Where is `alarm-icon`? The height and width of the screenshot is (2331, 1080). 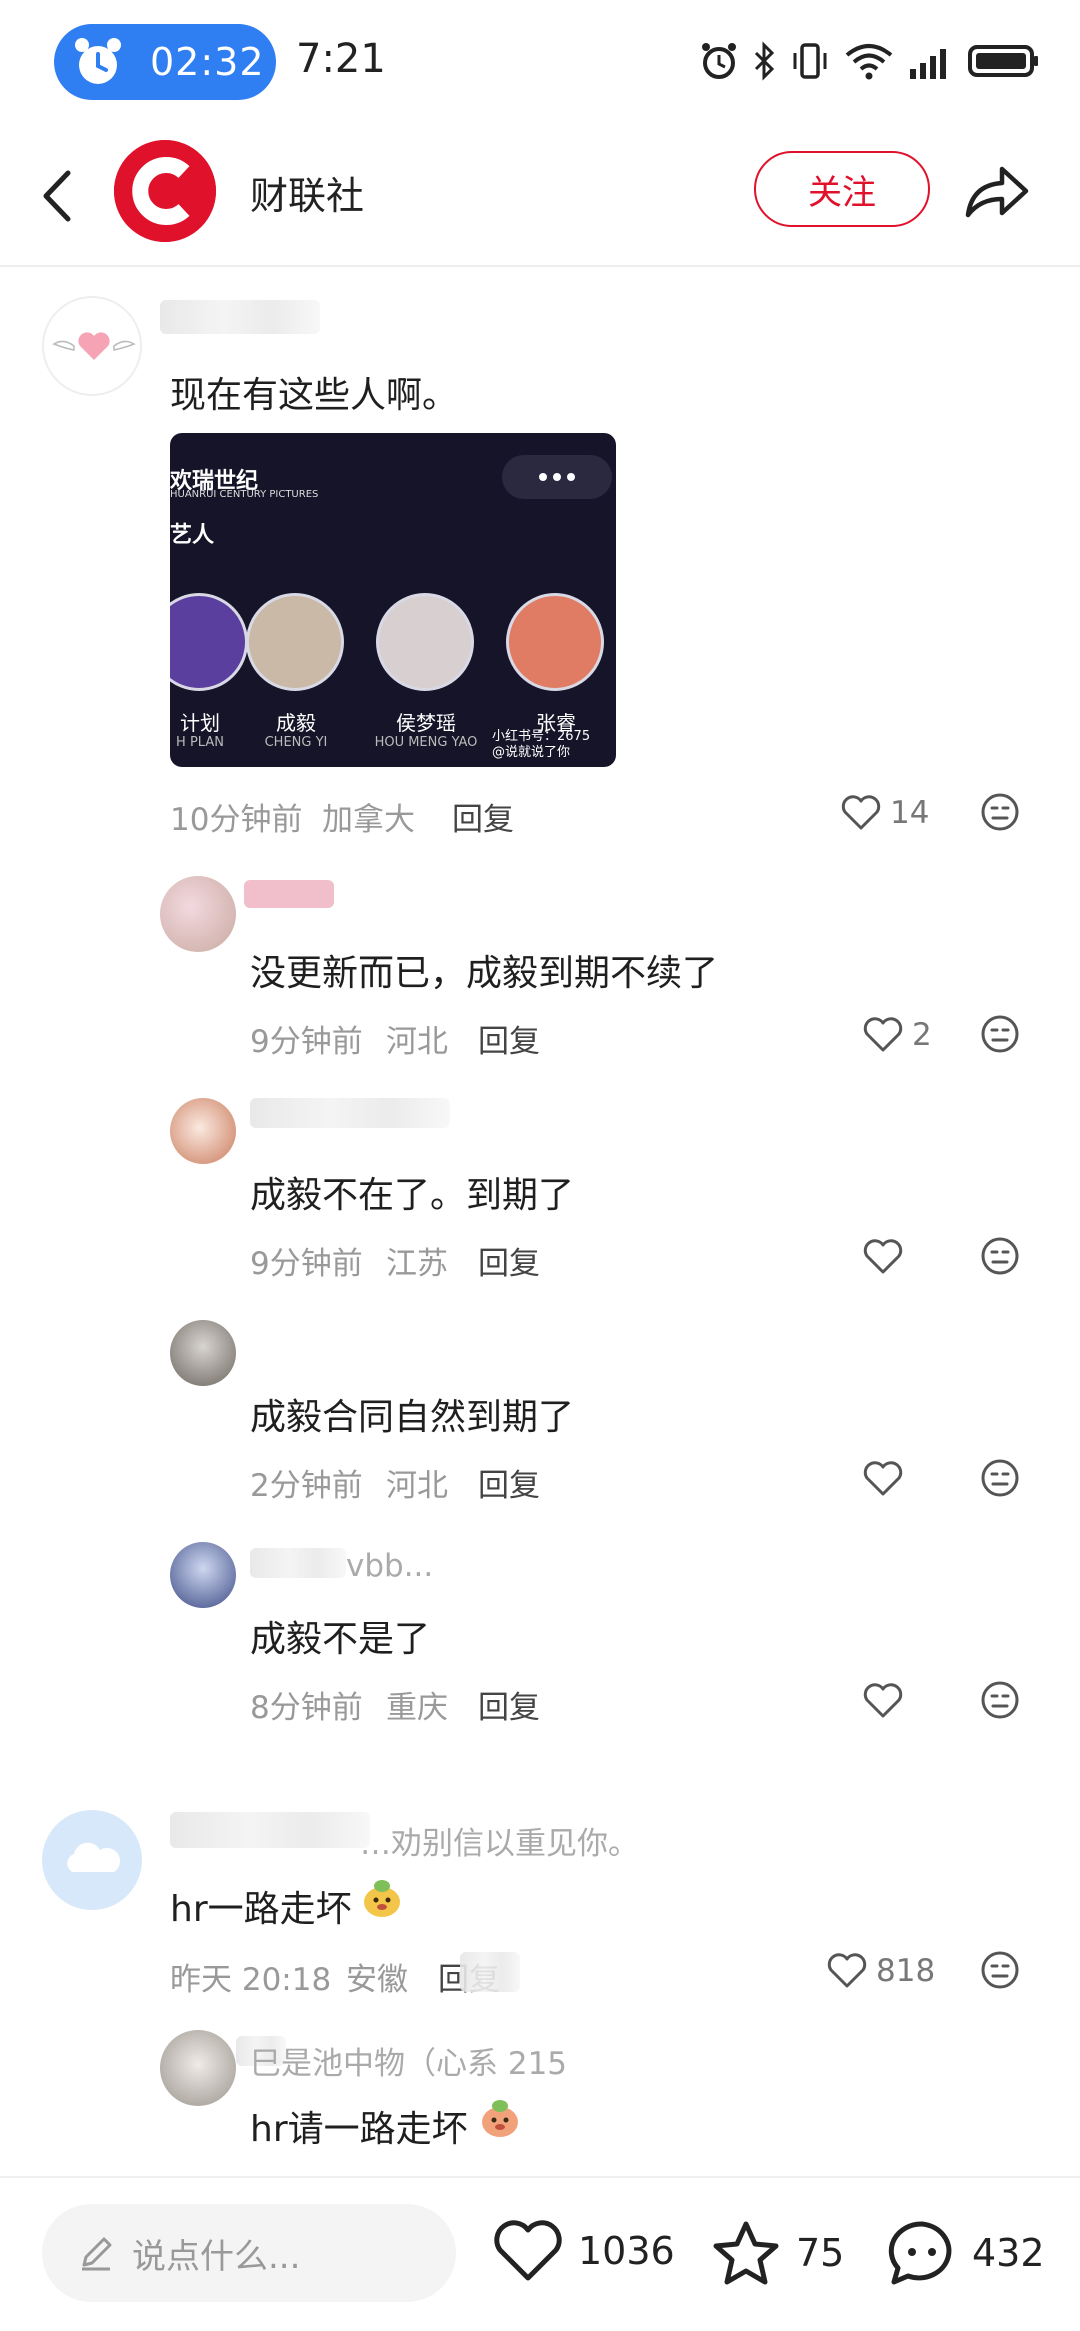
alarm-icon is located at coordinates (719, 61).